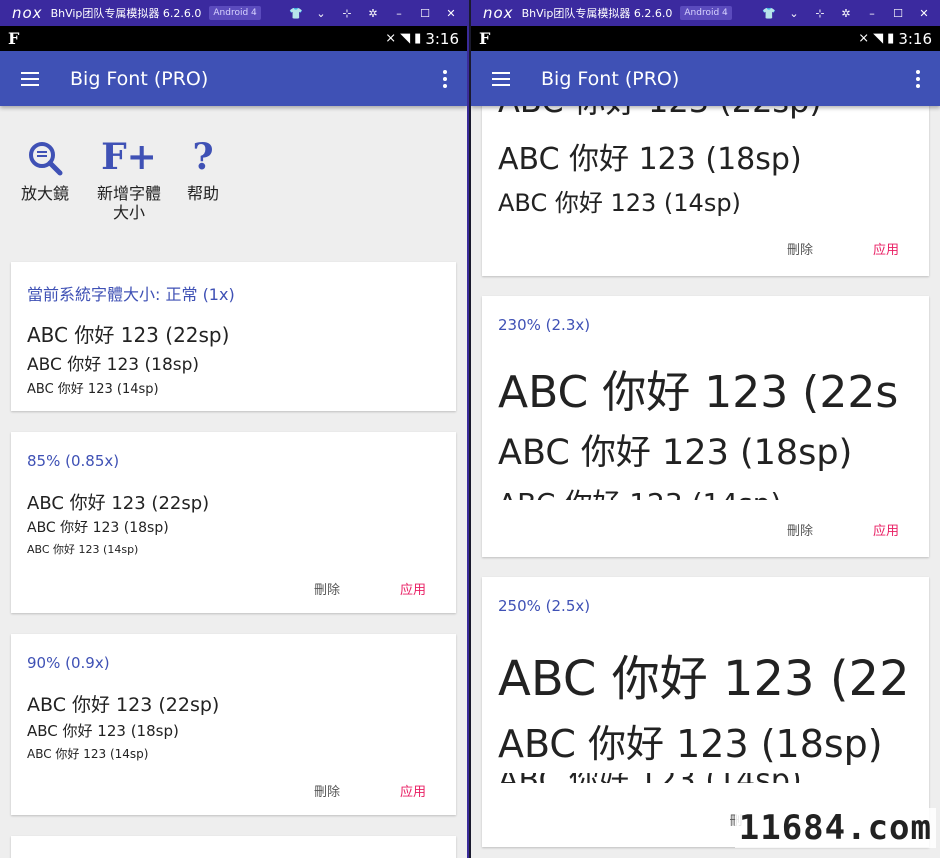 This screenshot has height=858, width=940. Describe the element at coordinates (202, 193) in the screenshot. I see `help-label: 帮助` at that location.